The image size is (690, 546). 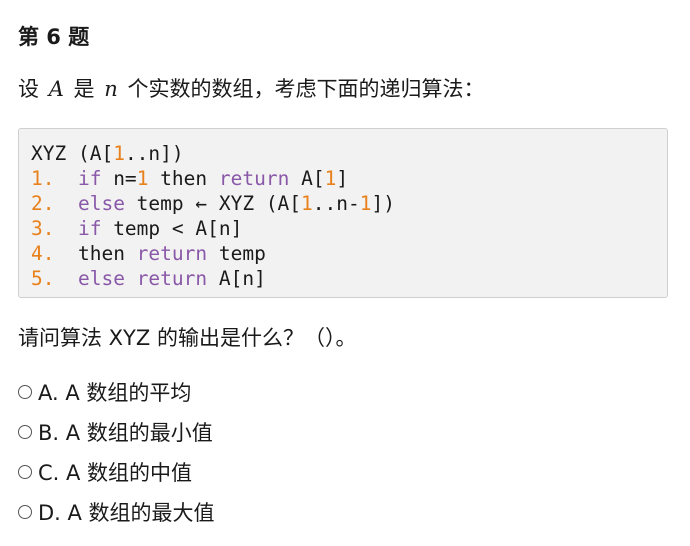 What do you see at coordinates (43, 203) in the screenshot?
I see `line-number: 2.` at bounding box center [43, 203].